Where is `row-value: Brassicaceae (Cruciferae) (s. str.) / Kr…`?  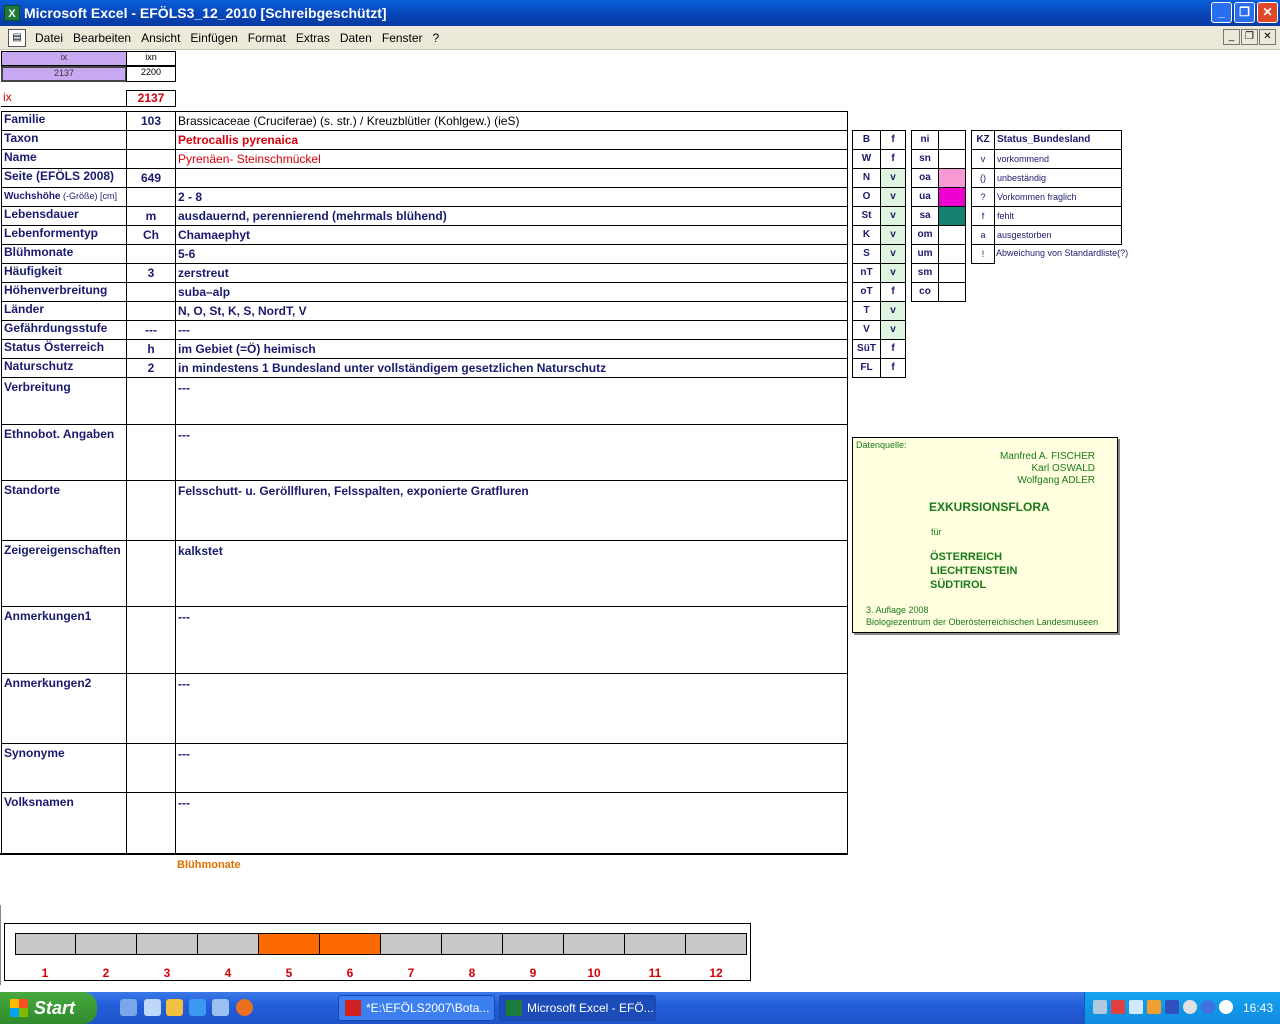 row-value: Brassicaceae (Cruciferae) (s. str.) / Kr… is located at coordinates (511, 121).